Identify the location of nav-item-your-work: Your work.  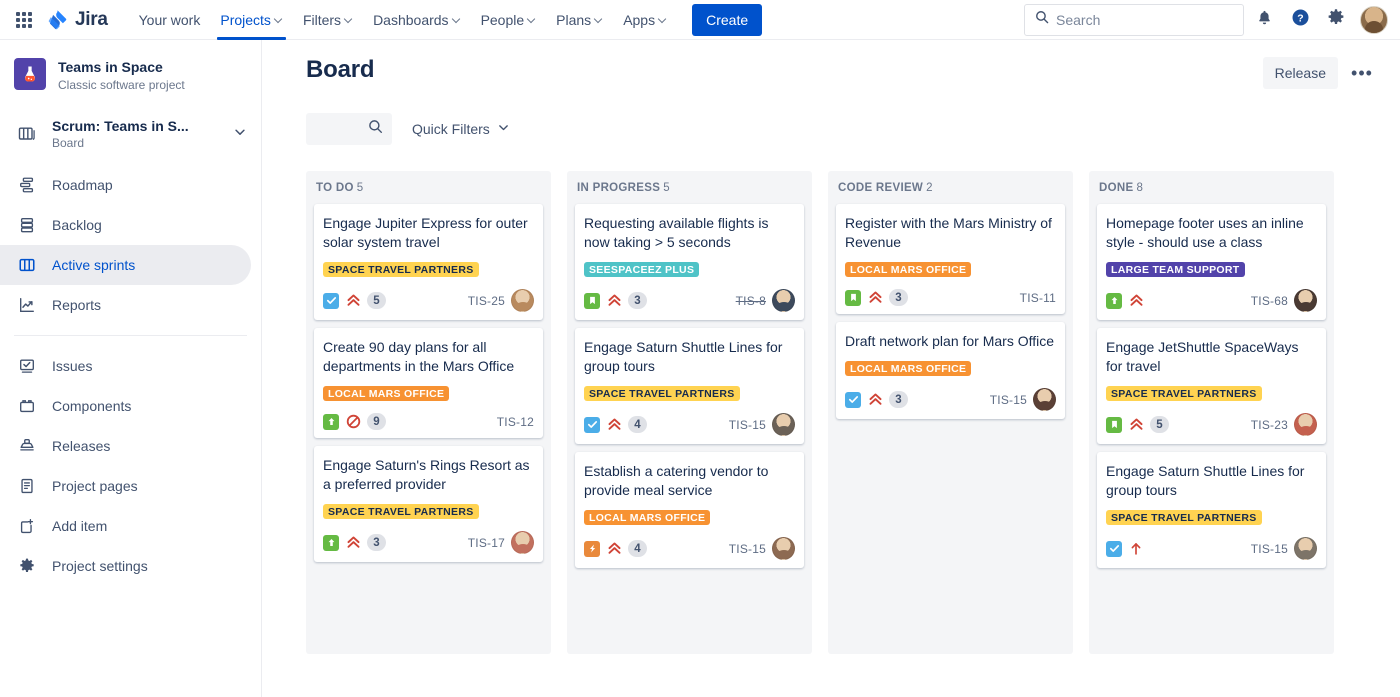
(170, 20).